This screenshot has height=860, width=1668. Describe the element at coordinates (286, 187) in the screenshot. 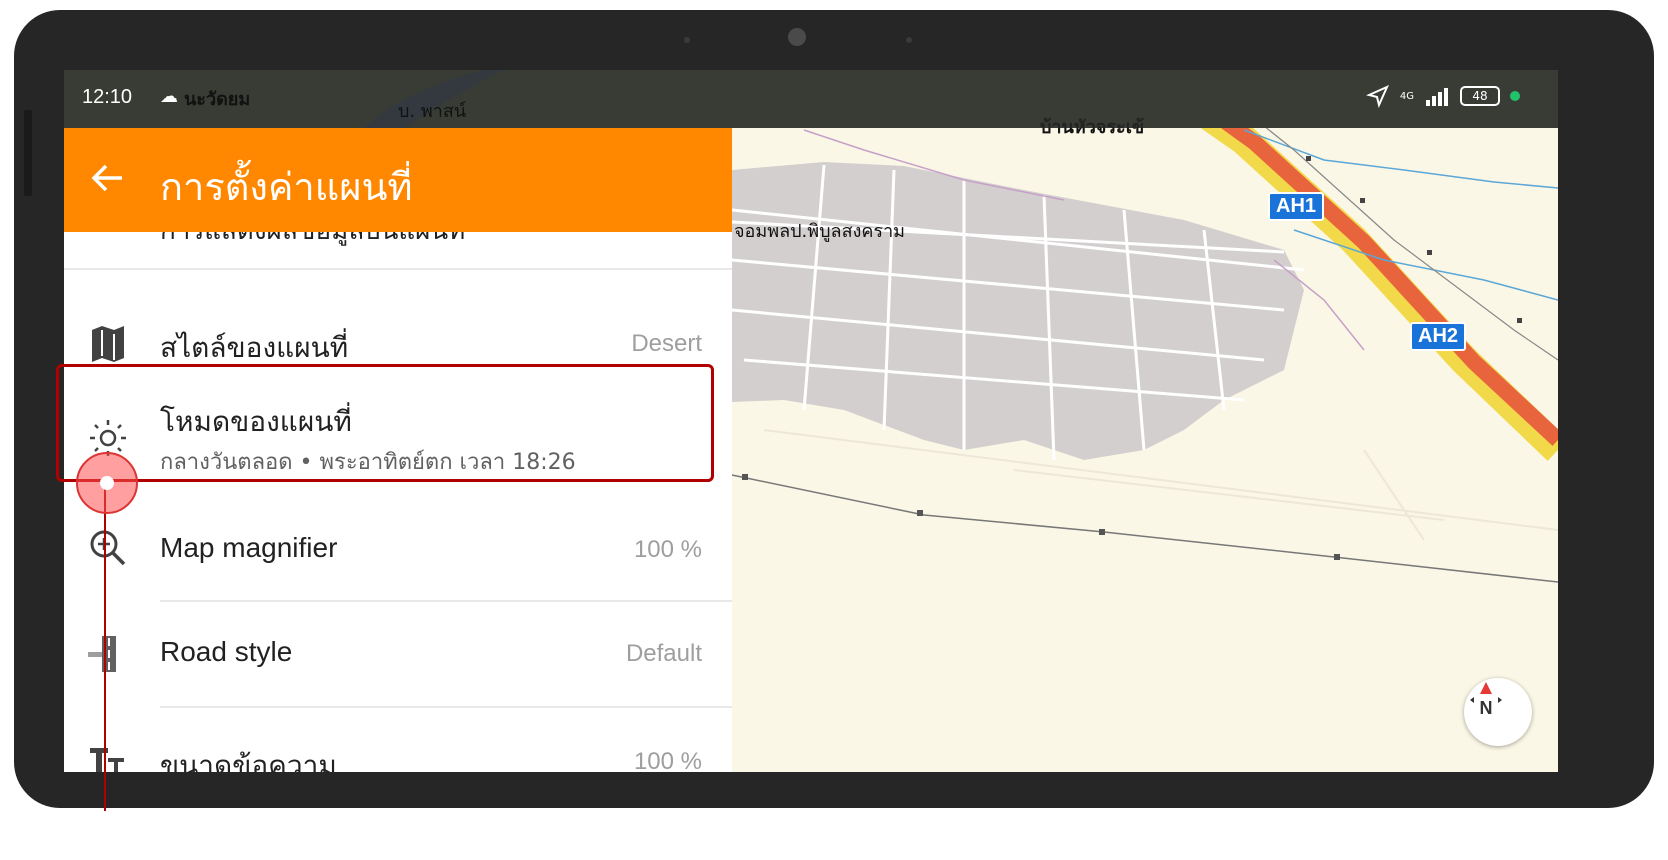

I see `page-title: การตั้งค่าแผนที่` at that location.